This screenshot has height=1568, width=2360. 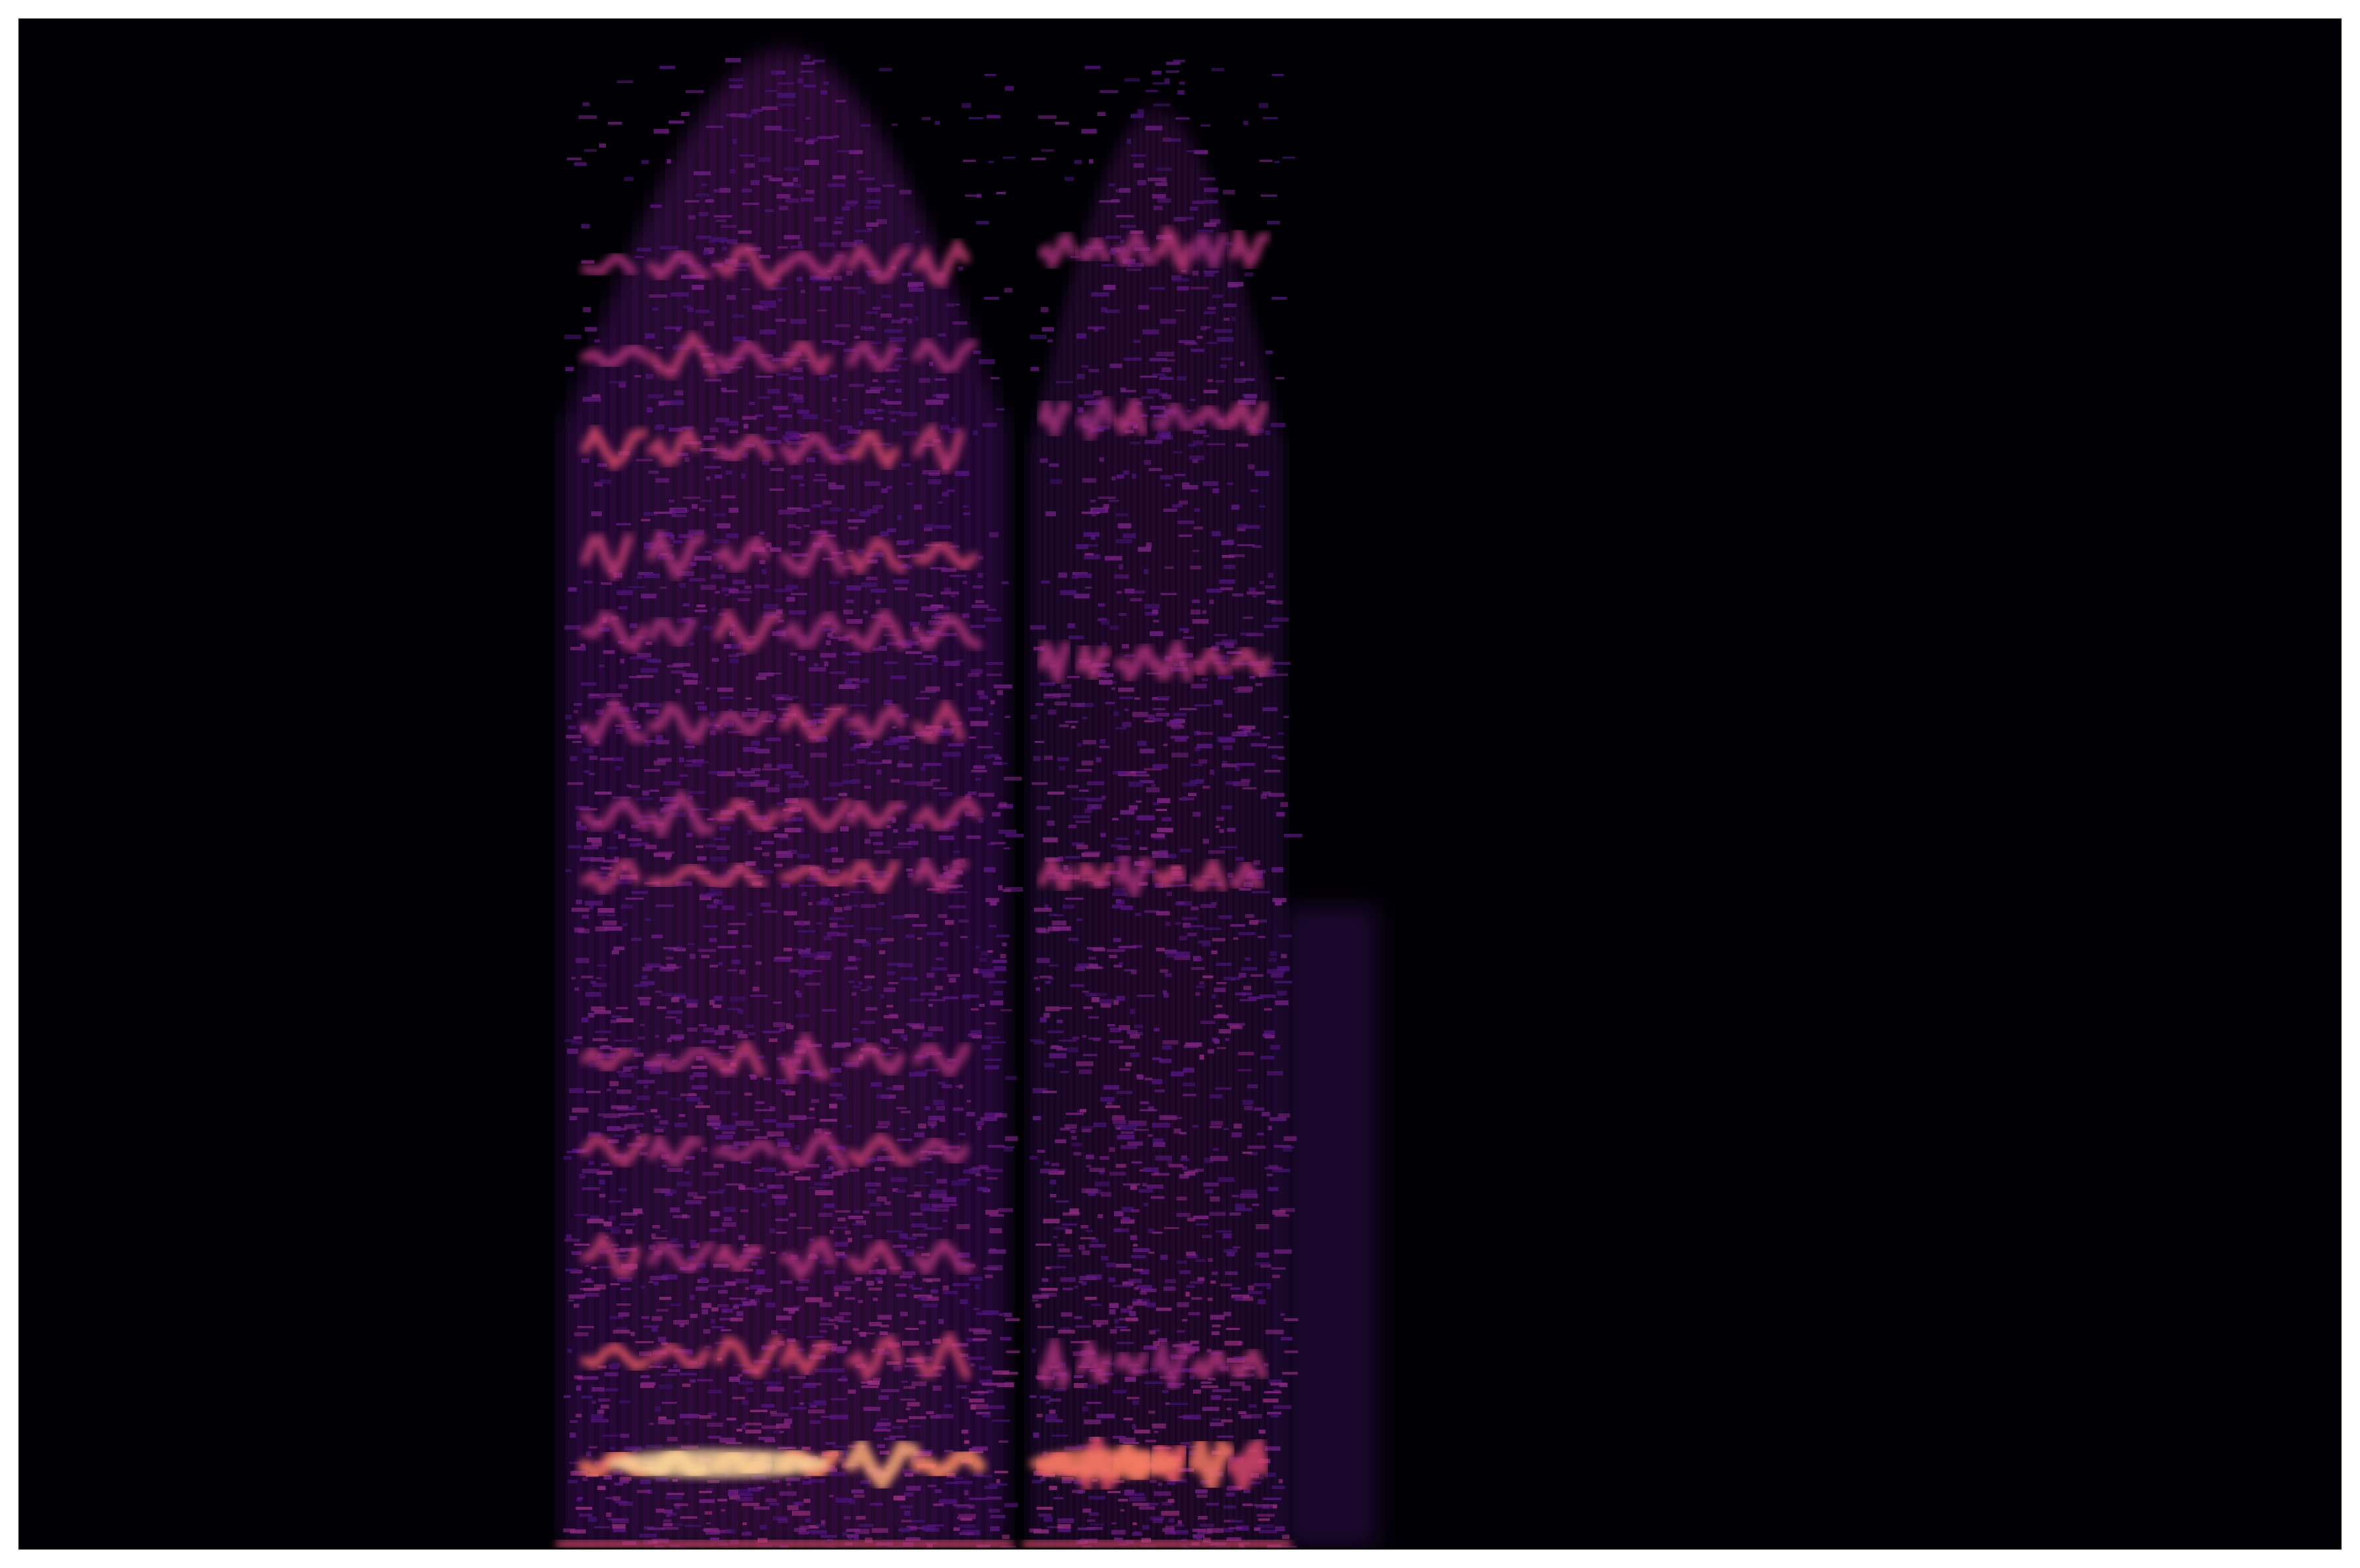 What do you see at coordinates (868, 1022) in the screenshot?
I see `speckle-1-2061` at bounding box center [868, 1022].